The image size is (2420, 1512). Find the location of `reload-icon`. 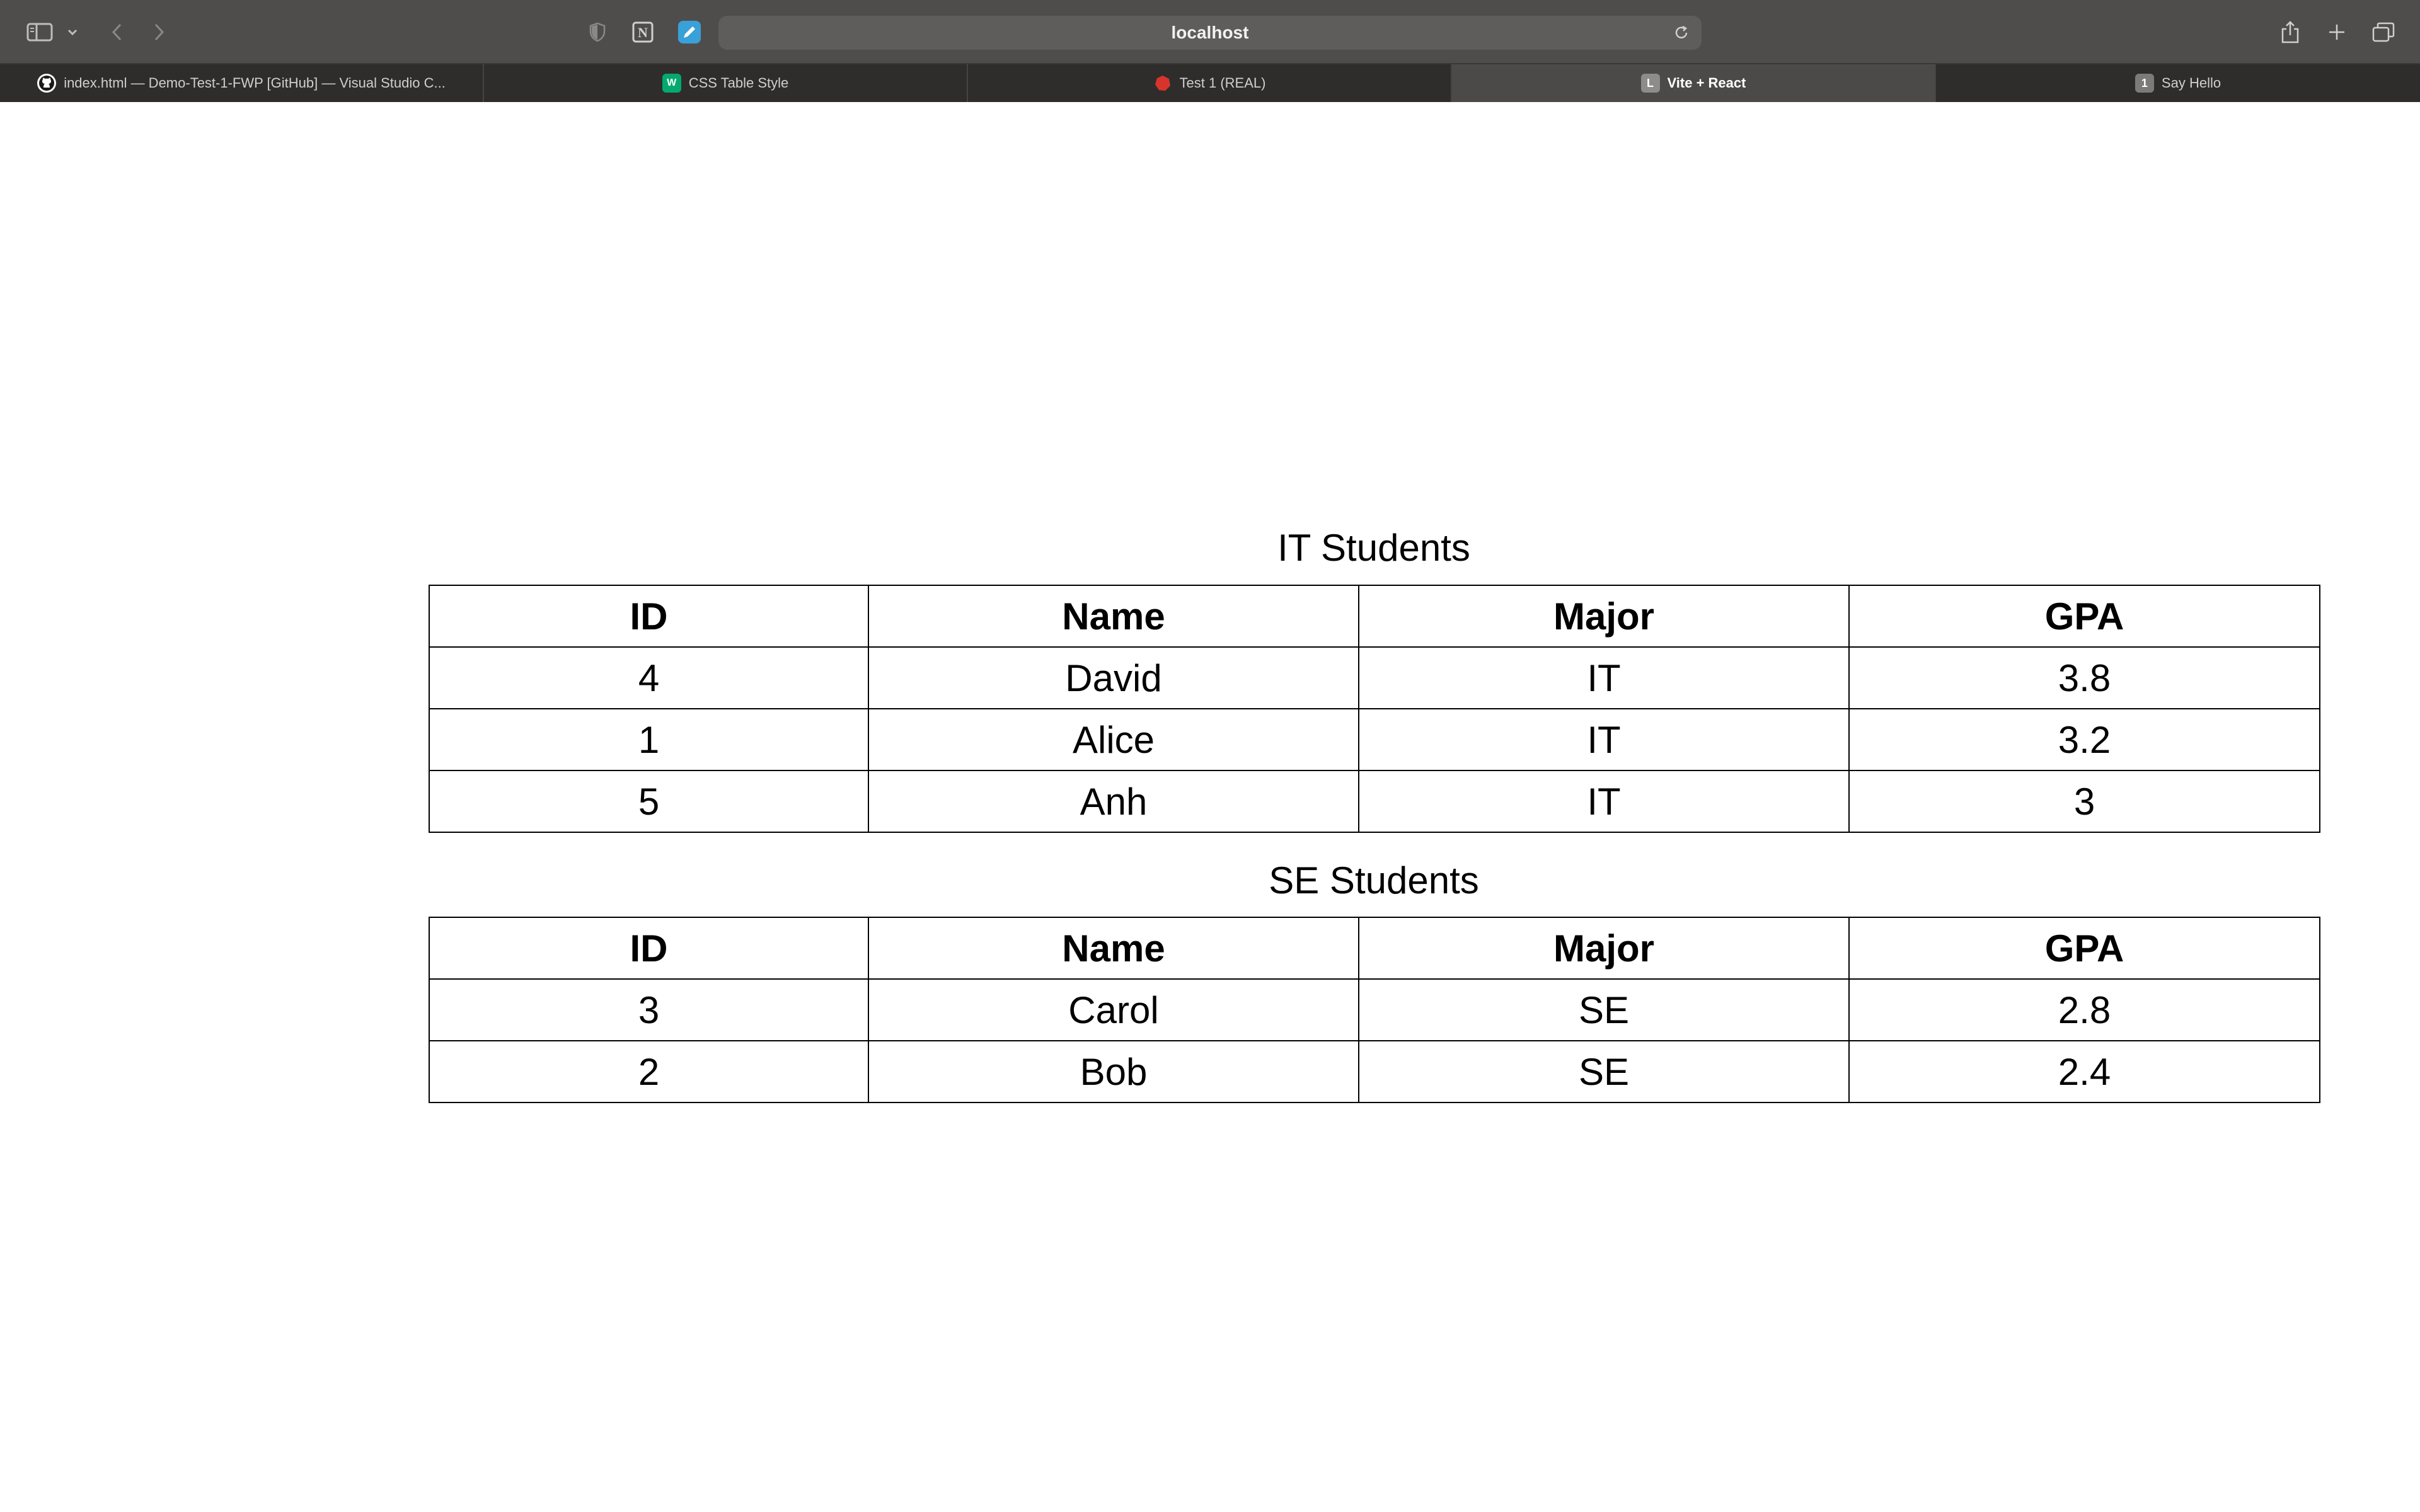

reload-icon is located at coordinates (1681, 34).